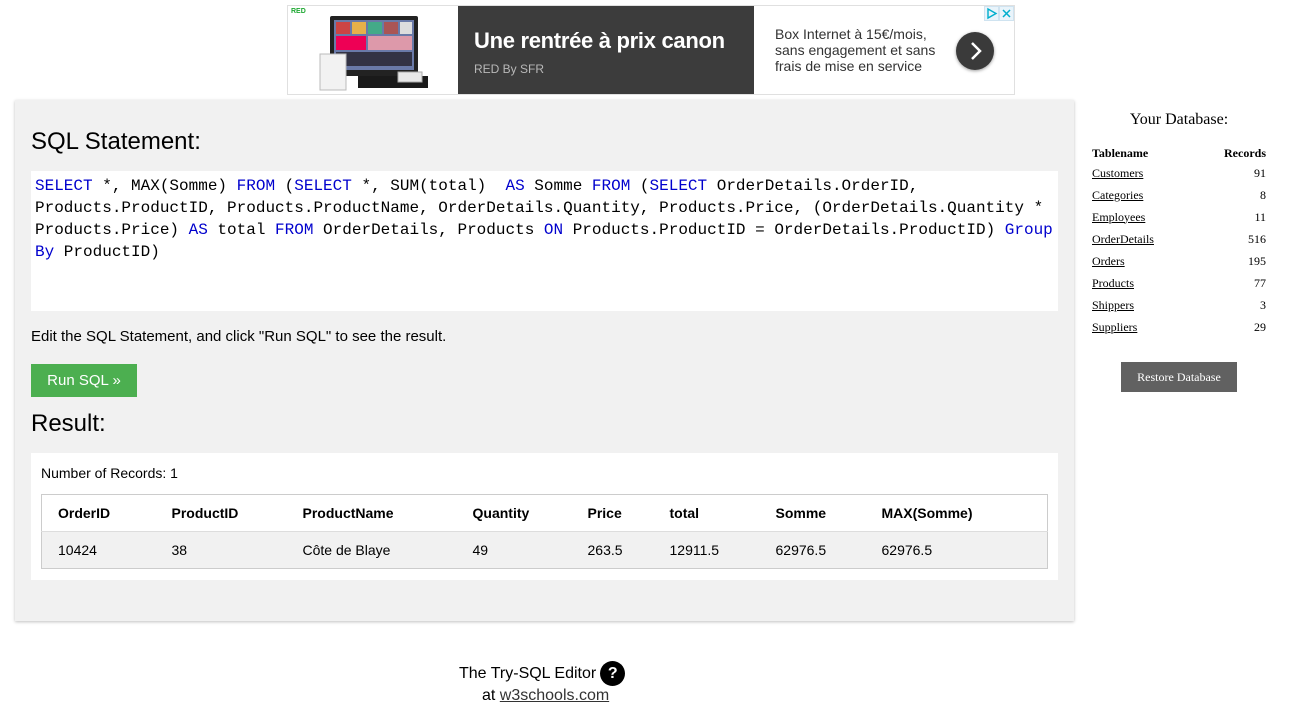 The image size is (1301, 719). I want to click on db-table-row: Products 77, so click(1179, 283).